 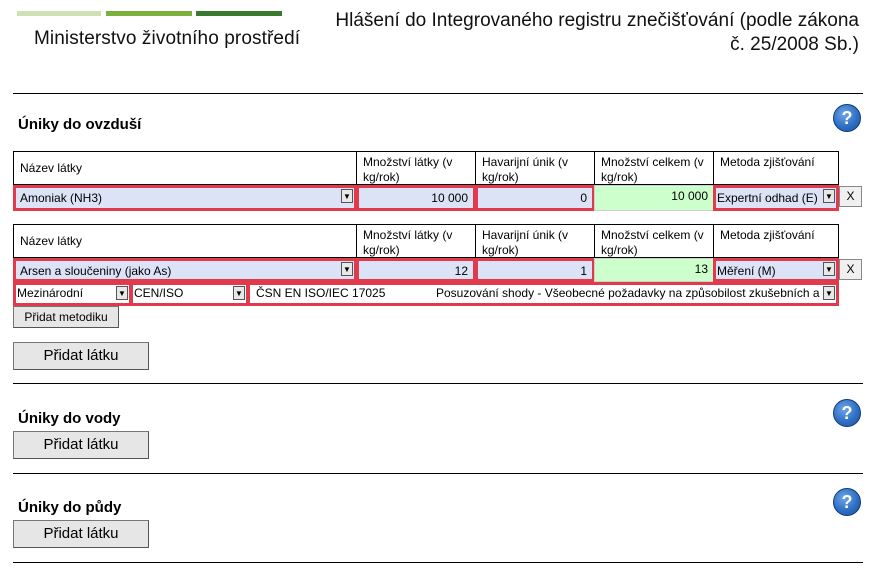 What do you see at coordinates (239, 13) in the screenshot?
I see `logo-bar-dark` at bounding box center [239, 13].